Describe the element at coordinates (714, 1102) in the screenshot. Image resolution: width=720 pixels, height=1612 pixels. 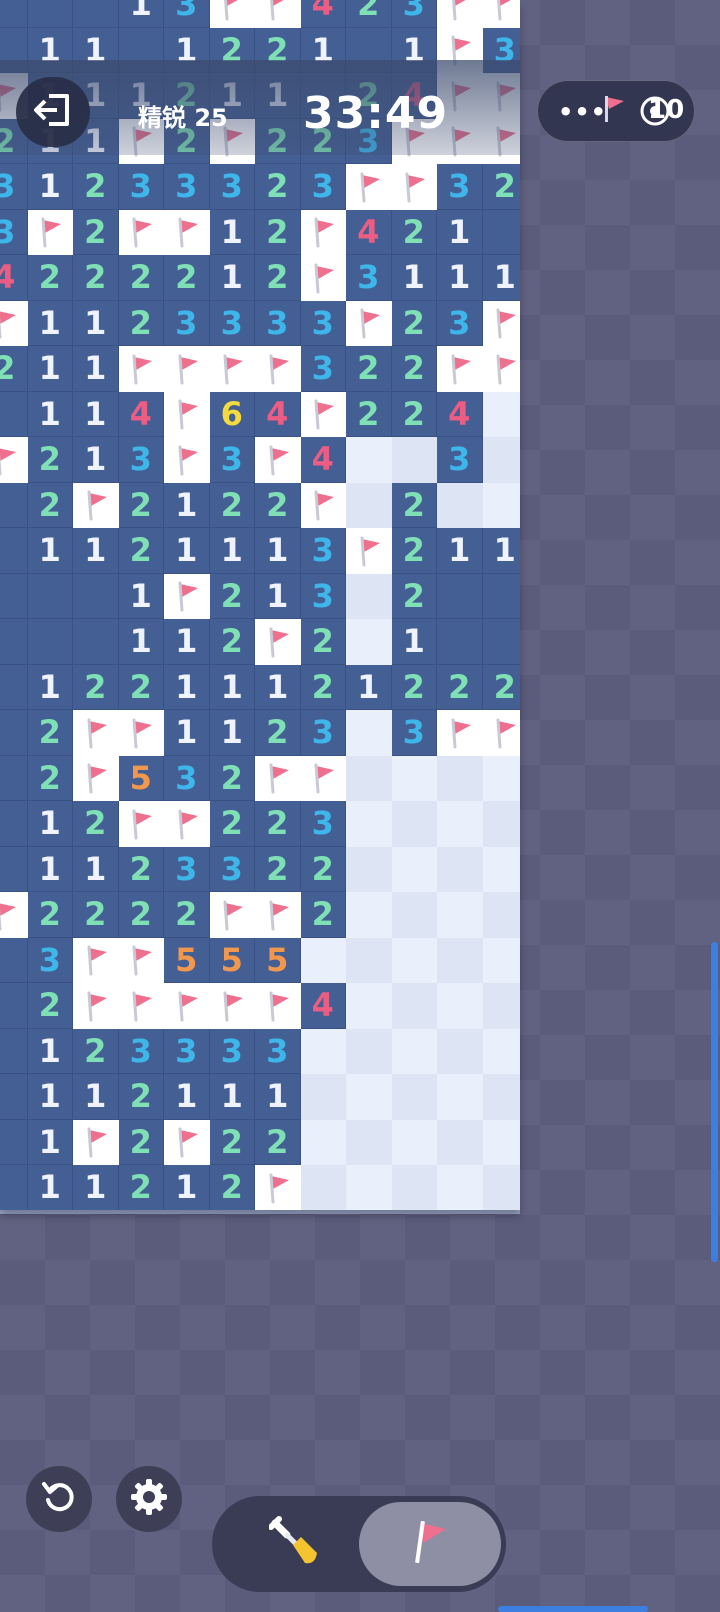
I see `scrollbar` at that location.